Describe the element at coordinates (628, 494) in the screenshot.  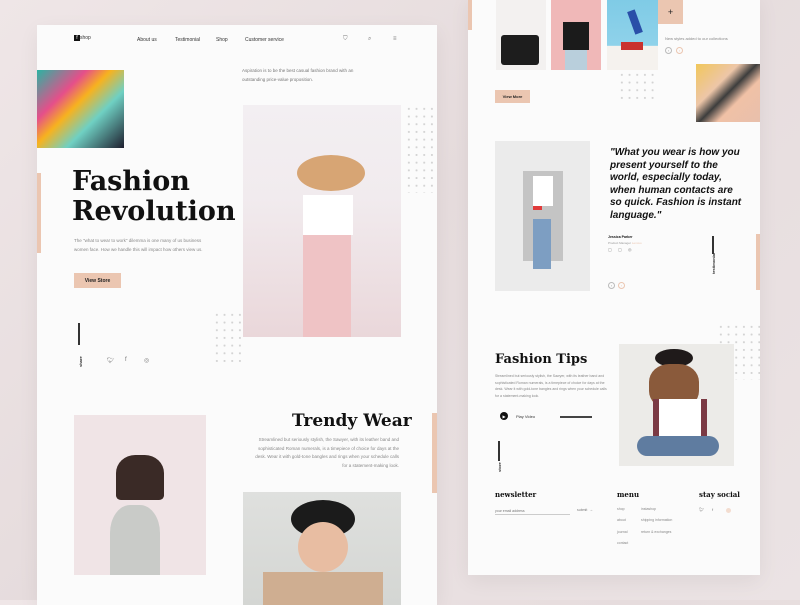
I see `menu-title: menu` at that location.